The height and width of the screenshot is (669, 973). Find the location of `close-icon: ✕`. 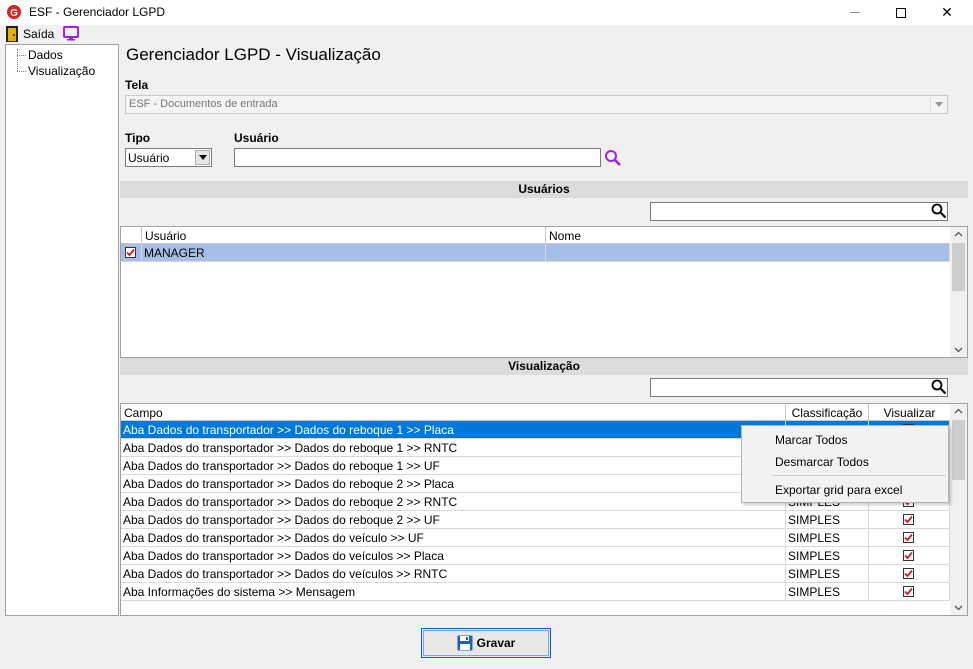

close-icon: ✕ is located at coordinates (947, 12).